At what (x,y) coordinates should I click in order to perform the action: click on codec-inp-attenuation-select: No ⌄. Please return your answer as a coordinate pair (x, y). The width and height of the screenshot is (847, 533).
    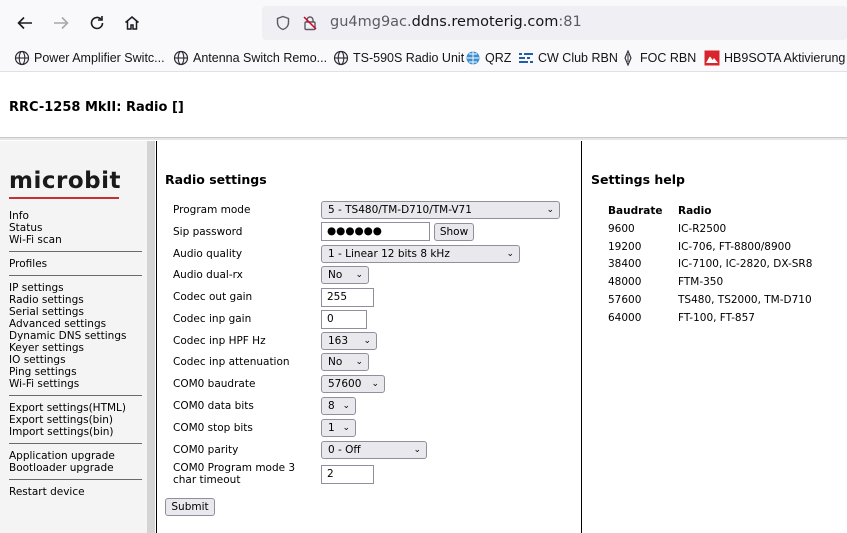
    Looking at the image, I should click on (345, 362).